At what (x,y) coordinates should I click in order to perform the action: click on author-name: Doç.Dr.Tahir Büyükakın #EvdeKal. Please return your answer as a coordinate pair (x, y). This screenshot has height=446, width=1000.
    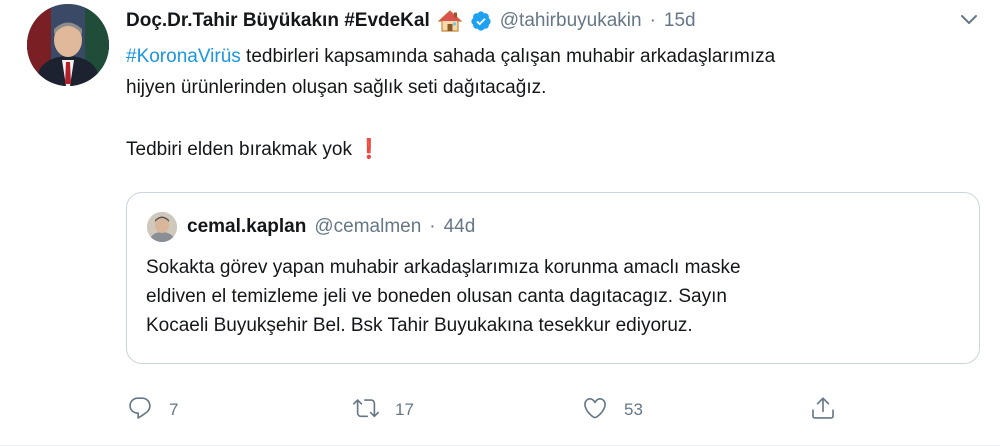
    Looking at the image, I should click on (278, 21).